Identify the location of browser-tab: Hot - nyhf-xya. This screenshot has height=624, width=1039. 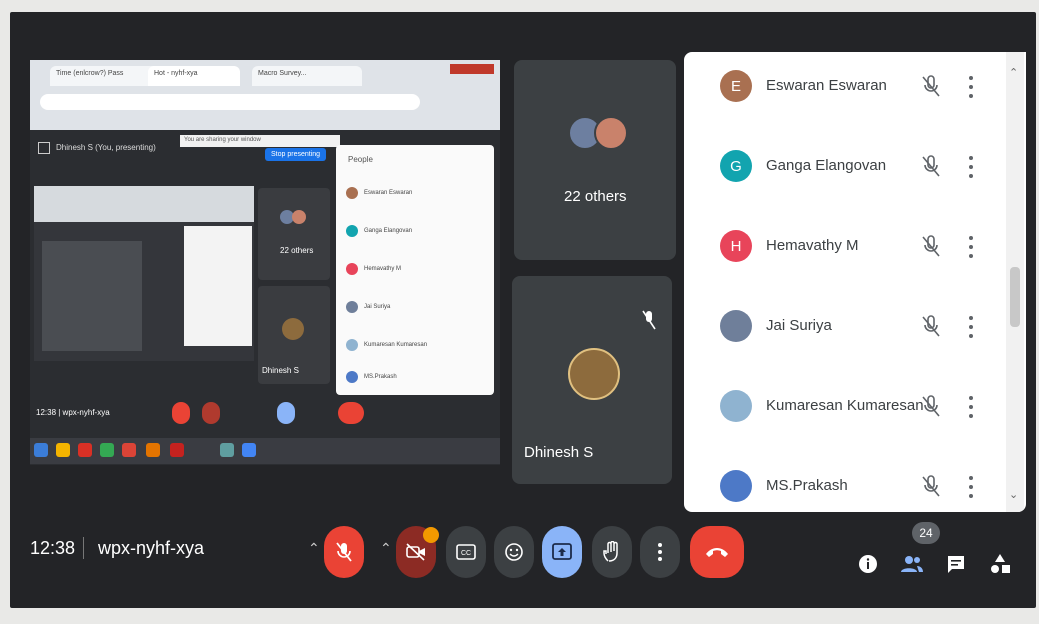
(194, 76).